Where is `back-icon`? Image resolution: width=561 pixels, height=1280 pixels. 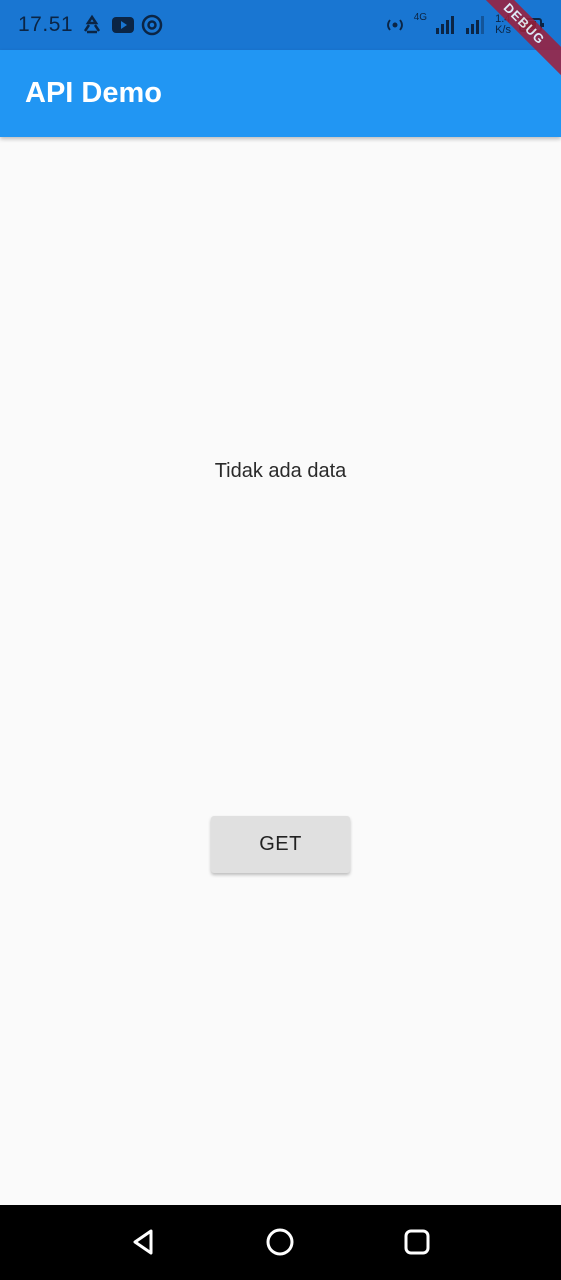 back-icon is located at coordinates (144, 1242).